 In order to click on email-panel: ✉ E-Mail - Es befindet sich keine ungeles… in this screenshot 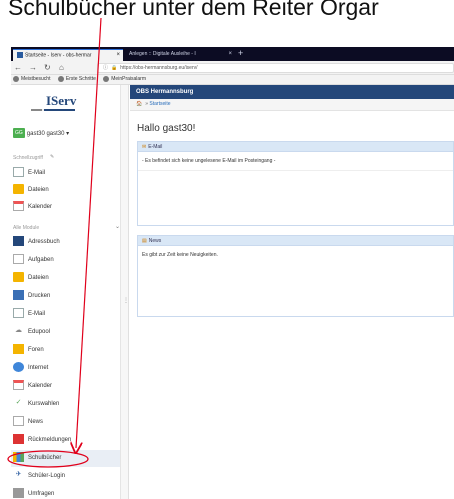, I will do `click(295, 183)`.